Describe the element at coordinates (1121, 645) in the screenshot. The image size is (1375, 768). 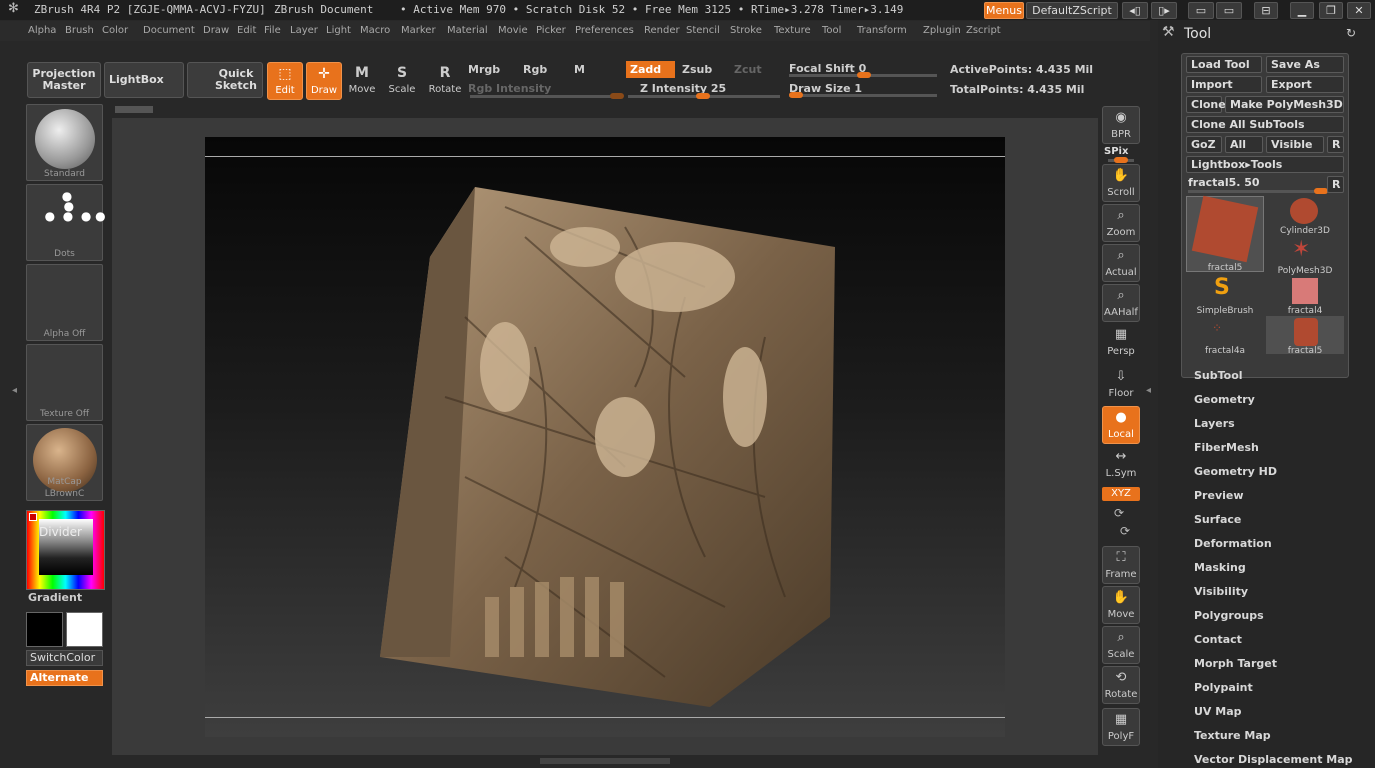
I see `scale-view-button: ⌕ Scale` at that location.